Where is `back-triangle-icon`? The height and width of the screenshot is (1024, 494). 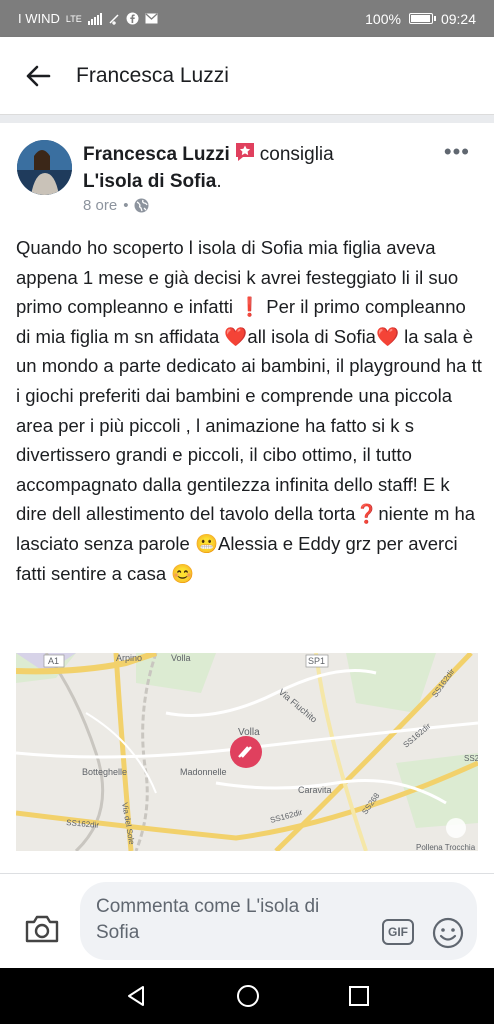
back-triangle-icon is located at coordinates (136, 996).